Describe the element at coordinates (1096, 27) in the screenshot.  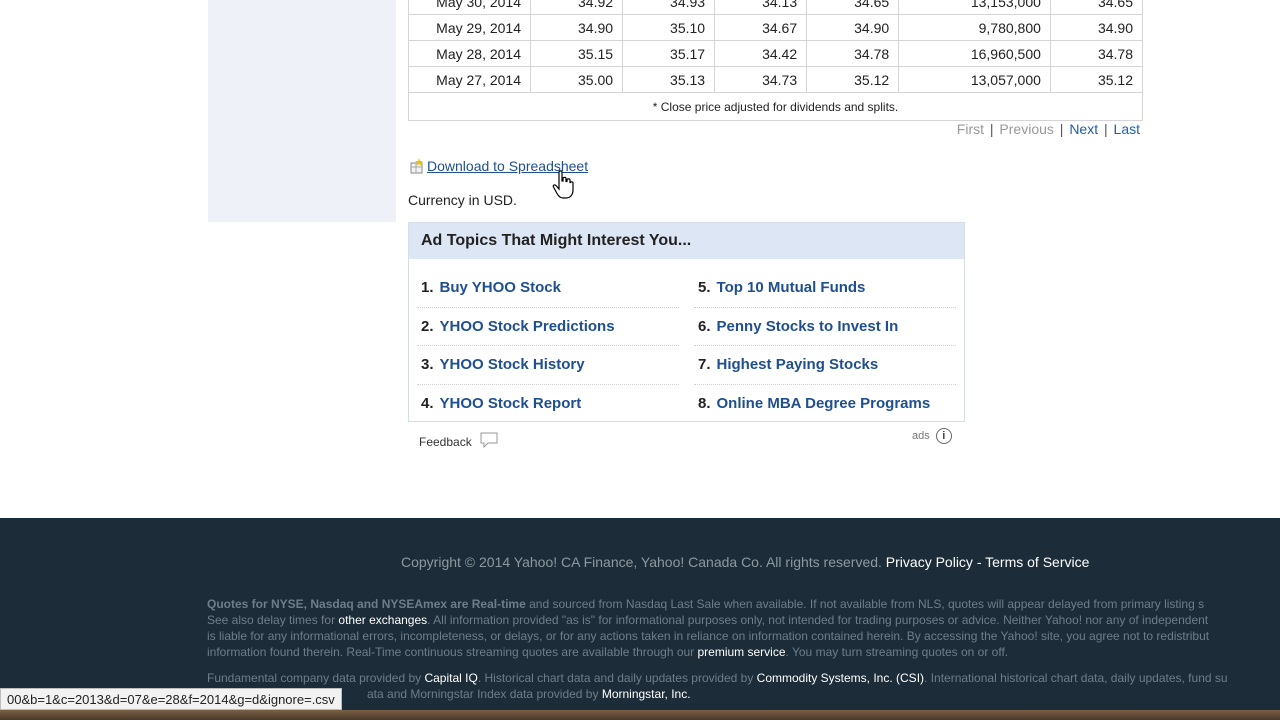
I see `cell-adj-close: 34.90` at that location.